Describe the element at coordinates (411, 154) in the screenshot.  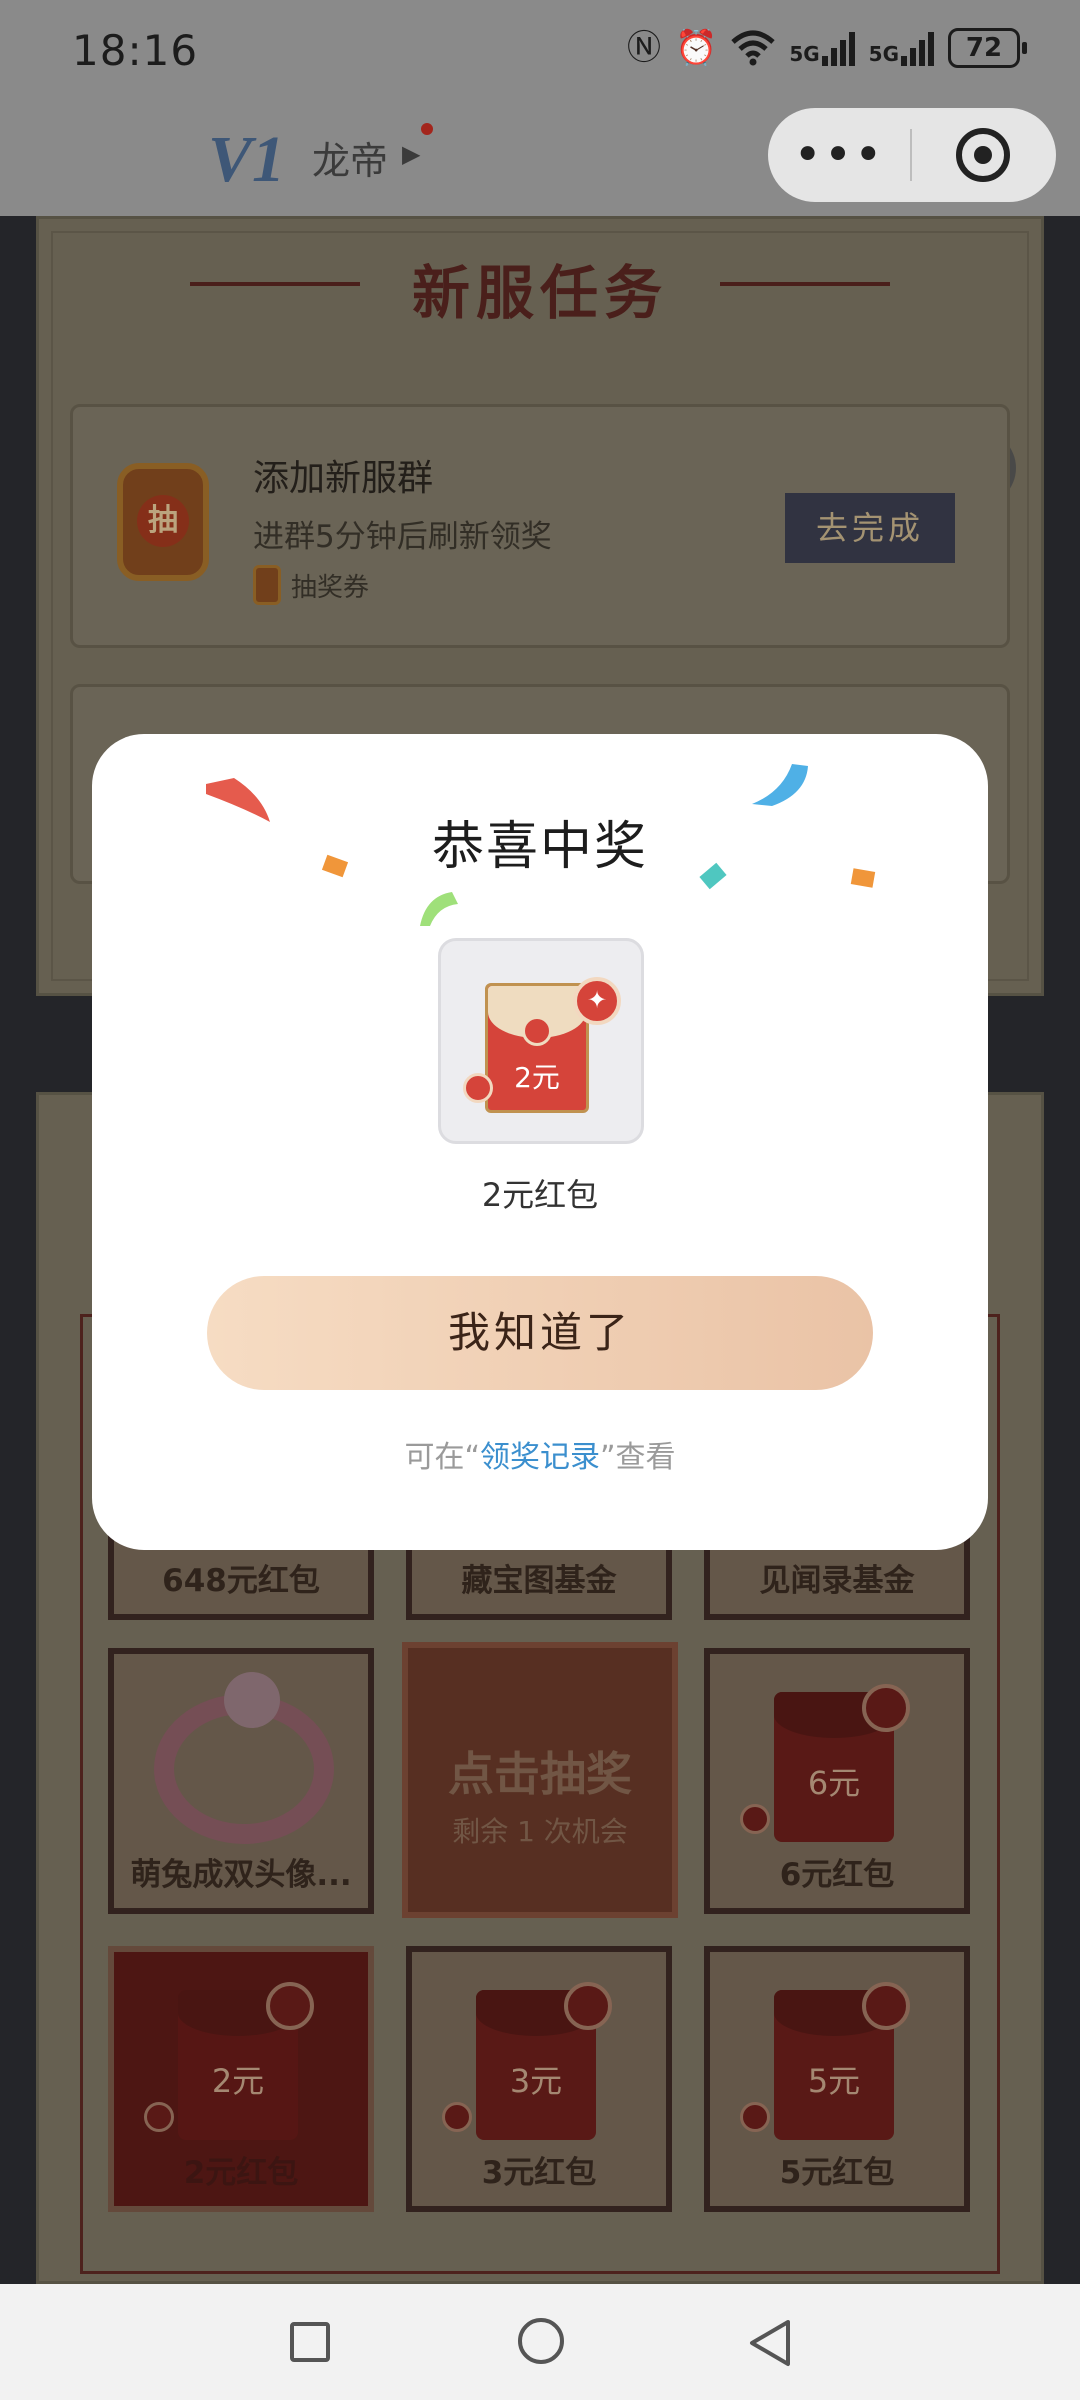
I see `chevron-right-icon: ▶` at that location.